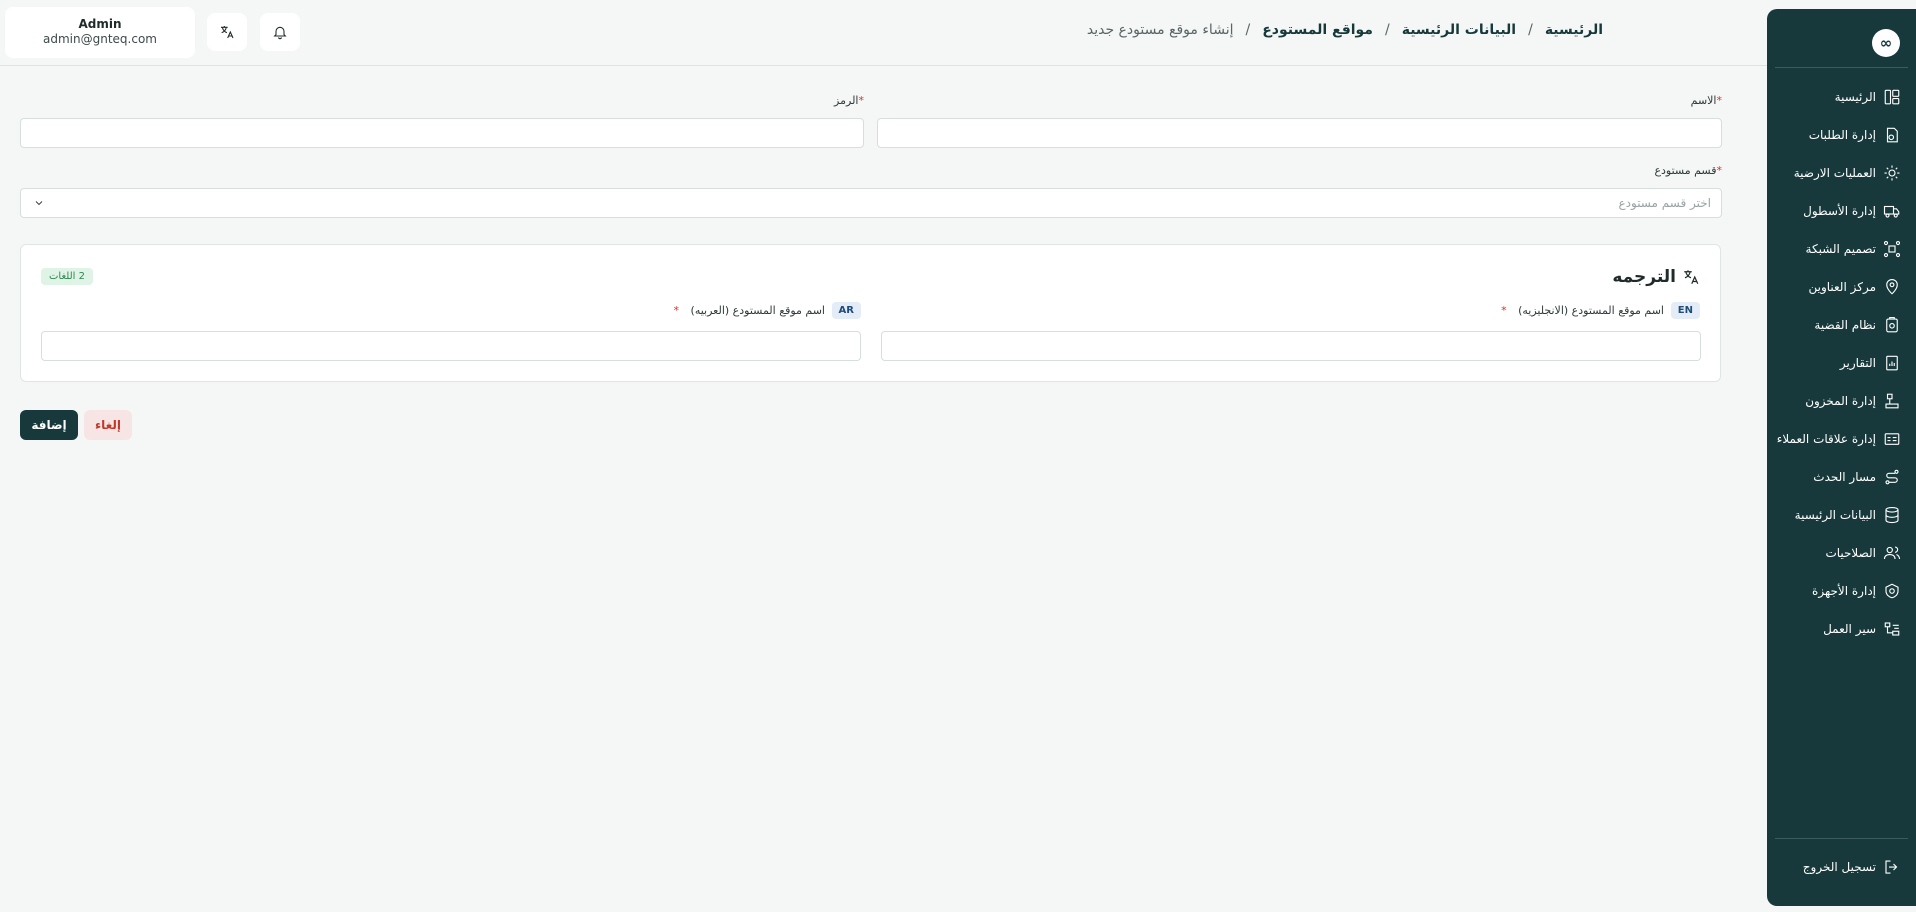  What do you see at coordinates (1892, 553) in the screenshot?
I see `users-icon` at bounding box center [1892, 553].